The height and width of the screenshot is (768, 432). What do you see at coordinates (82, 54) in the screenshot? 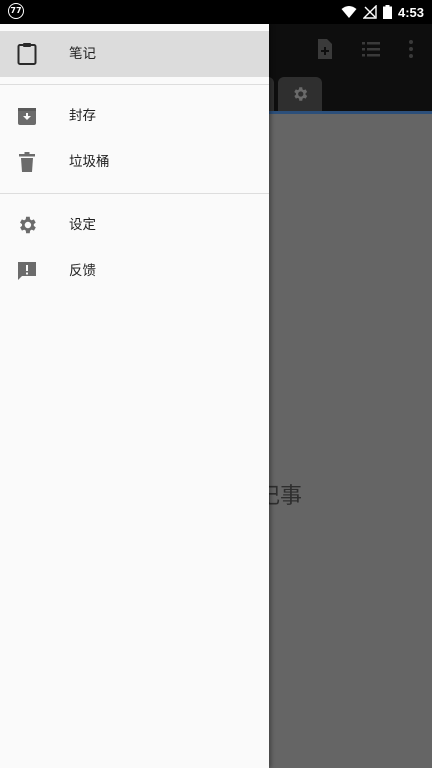
I see `drawer-item-label: 笔记` at bounding box center [82, 54].